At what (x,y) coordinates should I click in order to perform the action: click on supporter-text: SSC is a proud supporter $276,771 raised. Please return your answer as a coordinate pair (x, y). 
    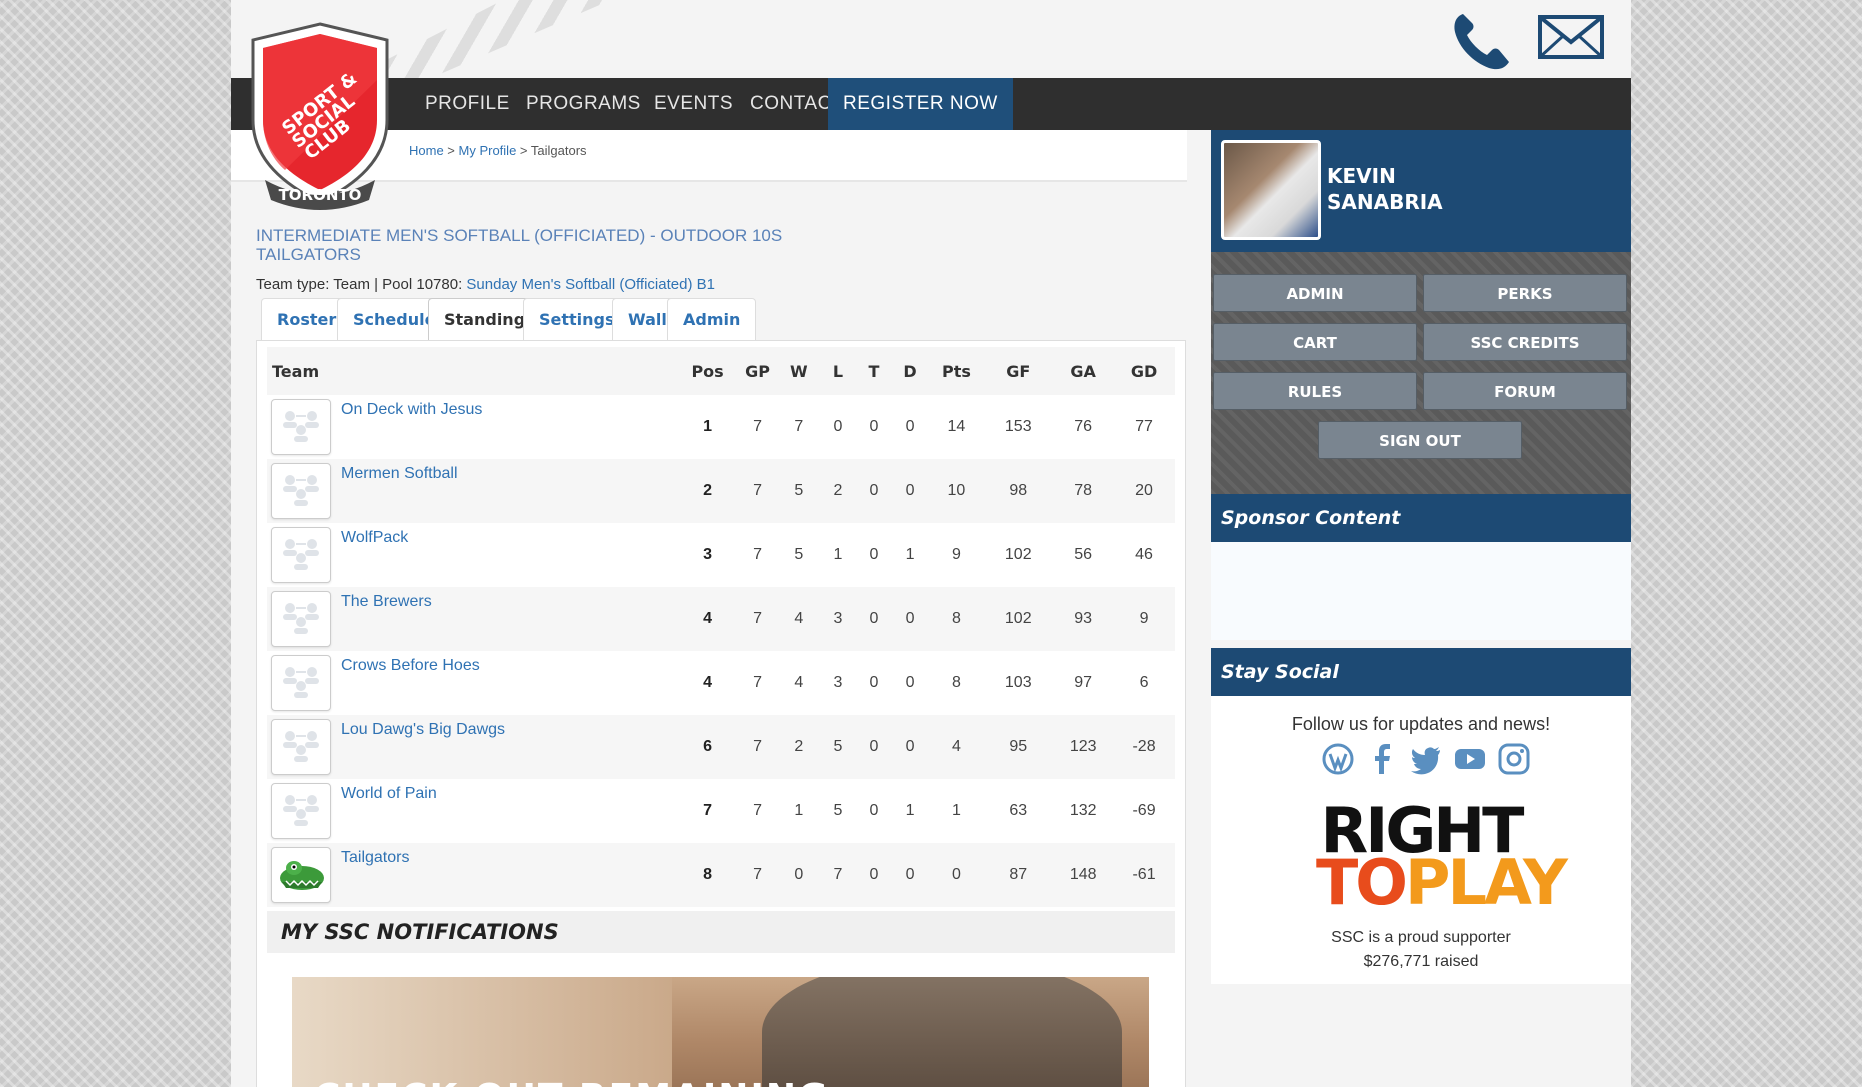
    Looking at the image, I should click on (1421, 950).